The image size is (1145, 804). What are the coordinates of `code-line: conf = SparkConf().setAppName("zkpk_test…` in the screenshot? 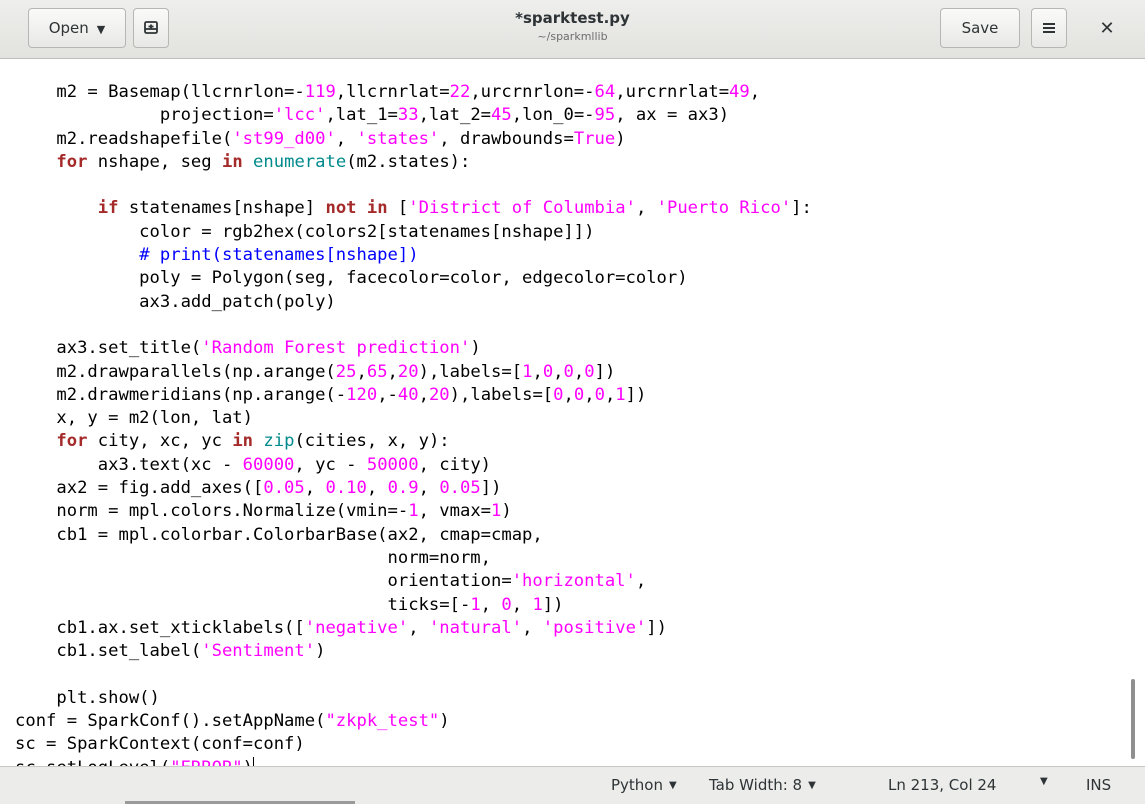 It's located at (413, 721).